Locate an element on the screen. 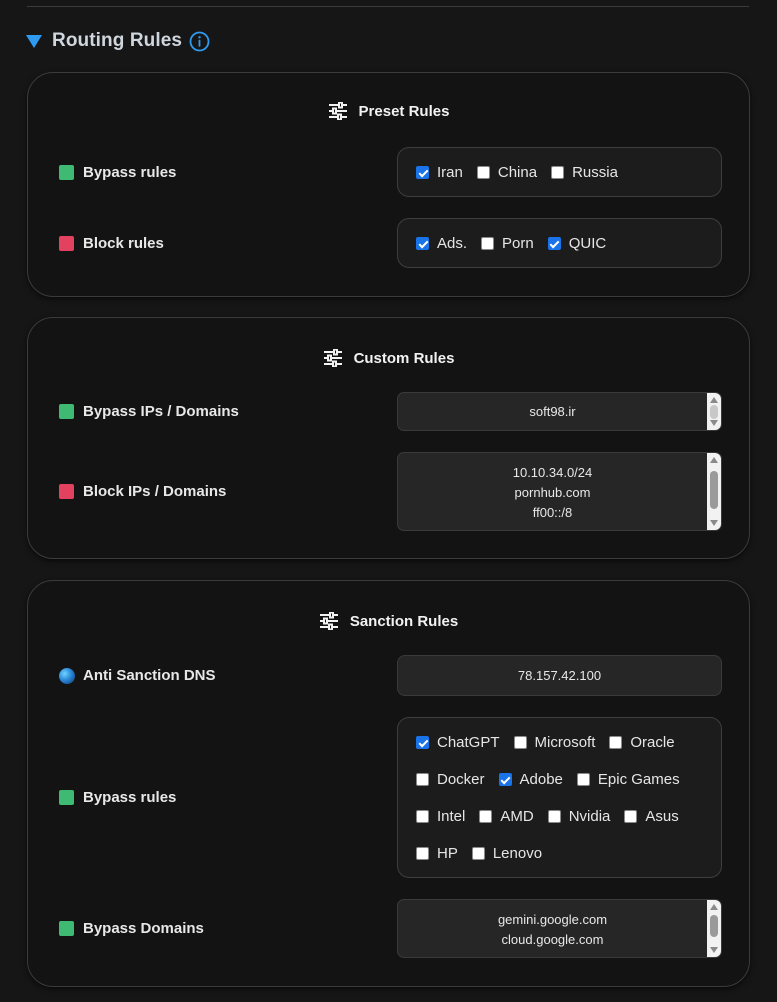 This screenshot has width=777, height=1002. checkbox-label: Lenovo is located at coordinates (517, 853).